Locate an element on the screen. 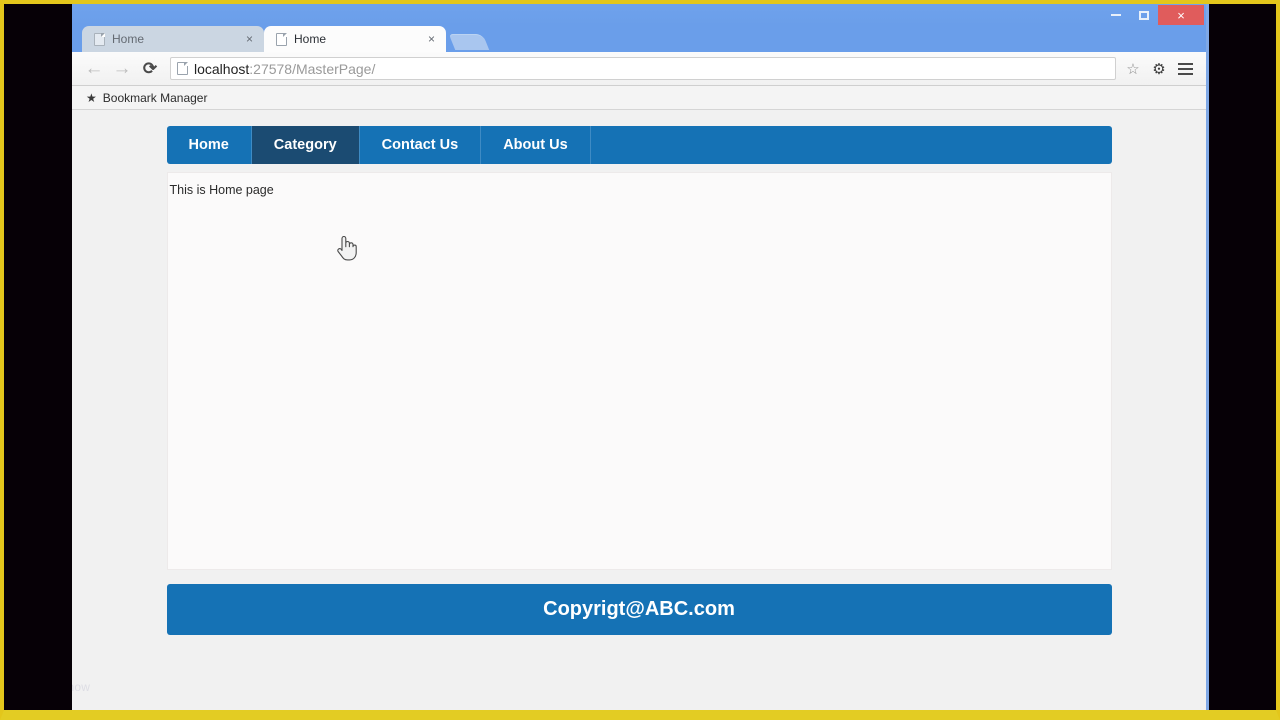 This screenshot has width=1280, height=720. footer-text: Copyrigt@ABC.com is located at coordinates (639, 609).